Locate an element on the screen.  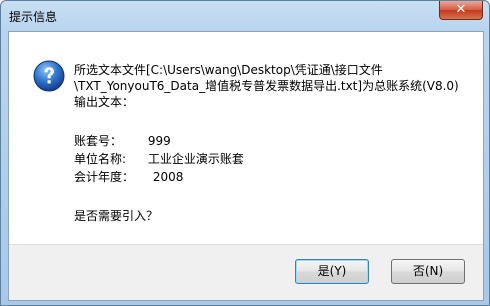
company-name-row: 单位名称: 工业企业演示账套 is located at coordinates (274, 159).